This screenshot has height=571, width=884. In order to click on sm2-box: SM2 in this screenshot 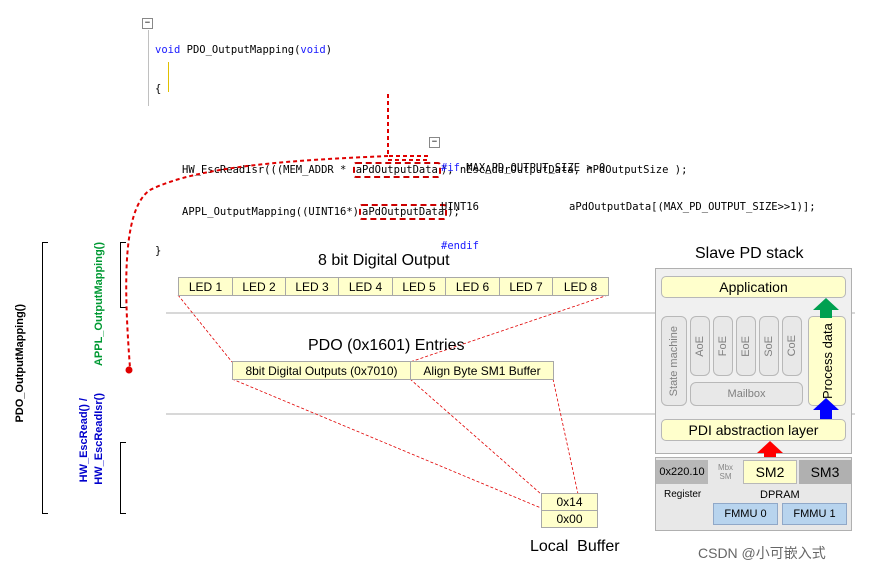, I will do `click(770, 472)`.